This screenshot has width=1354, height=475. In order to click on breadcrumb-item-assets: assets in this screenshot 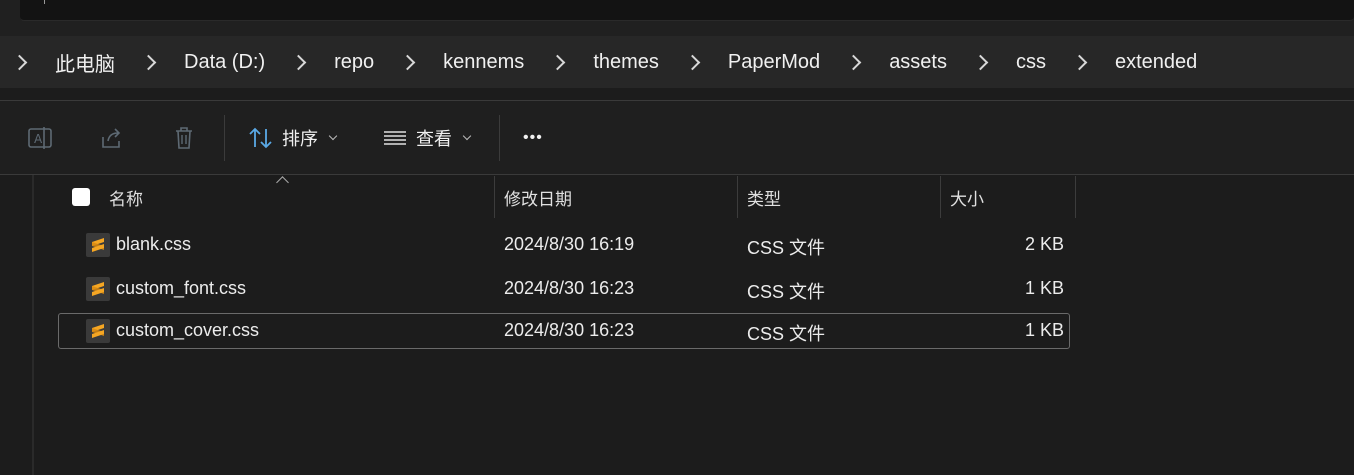, I will do `click(918, 62)`.